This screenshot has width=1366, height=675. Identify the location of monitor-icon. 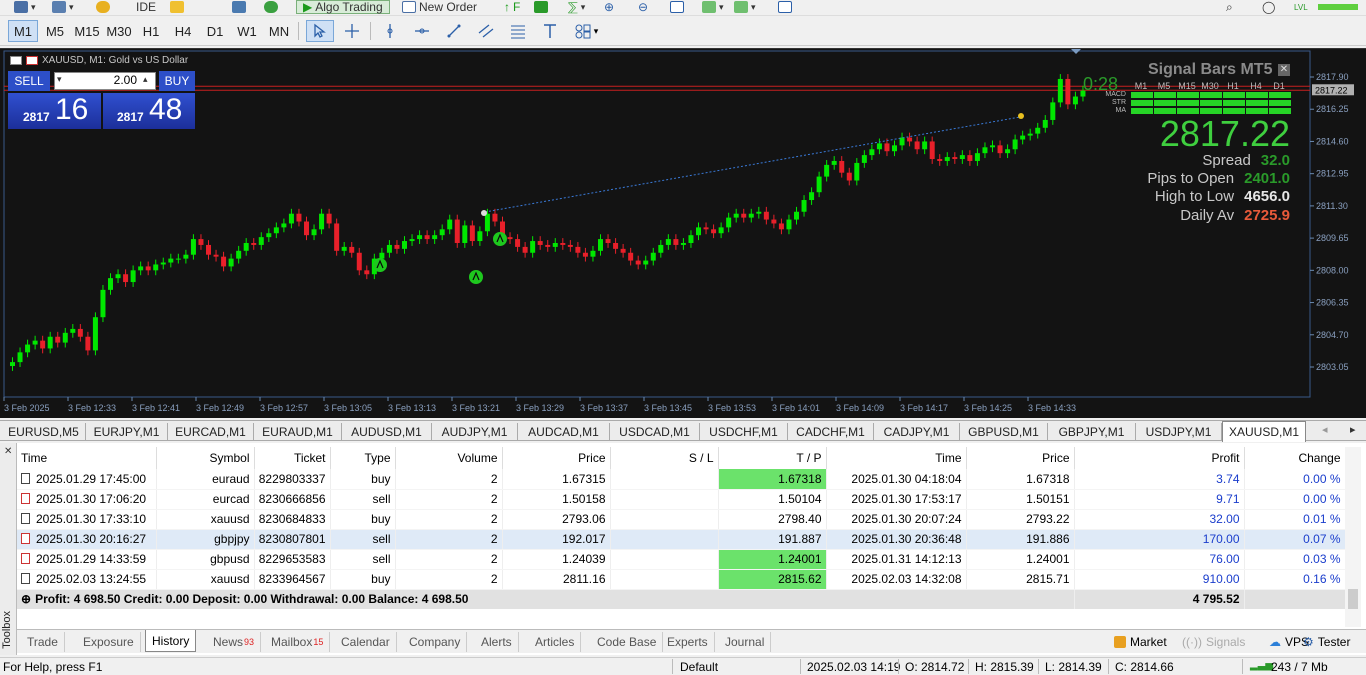
(239, 7).